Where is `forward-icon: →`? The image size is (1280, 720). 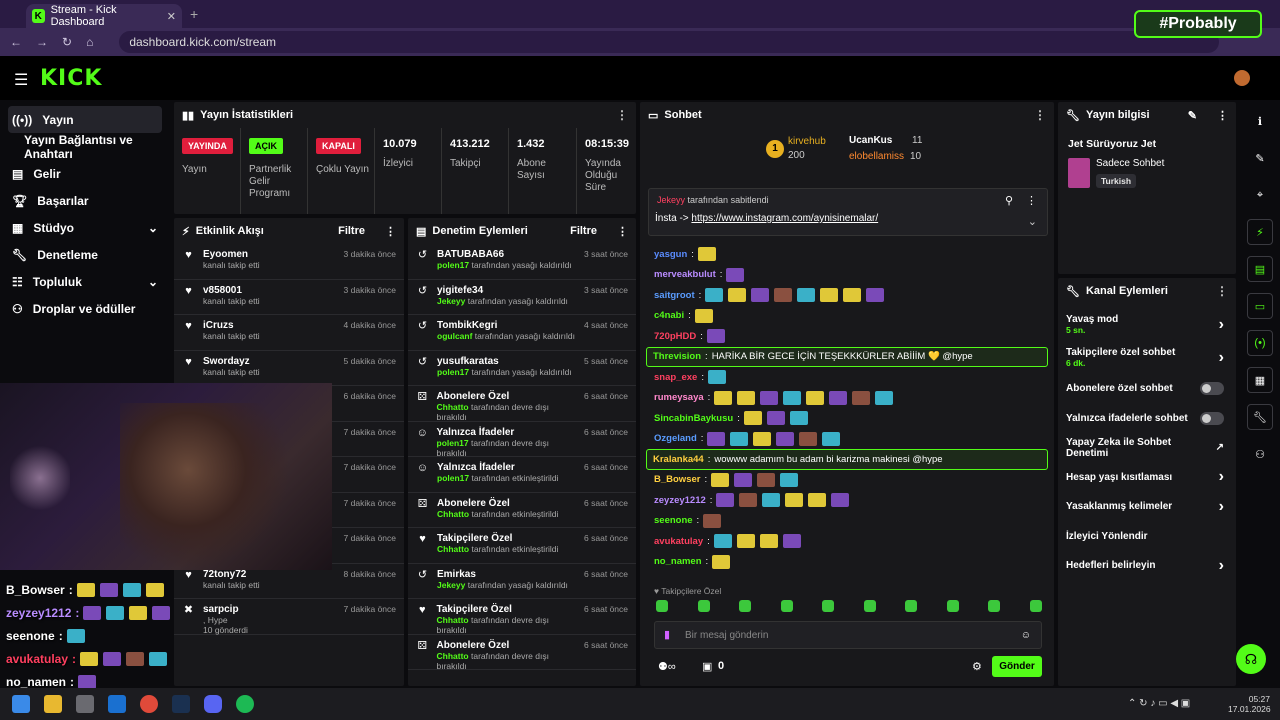 forward-icon: → is located at coordinates (42, 42).